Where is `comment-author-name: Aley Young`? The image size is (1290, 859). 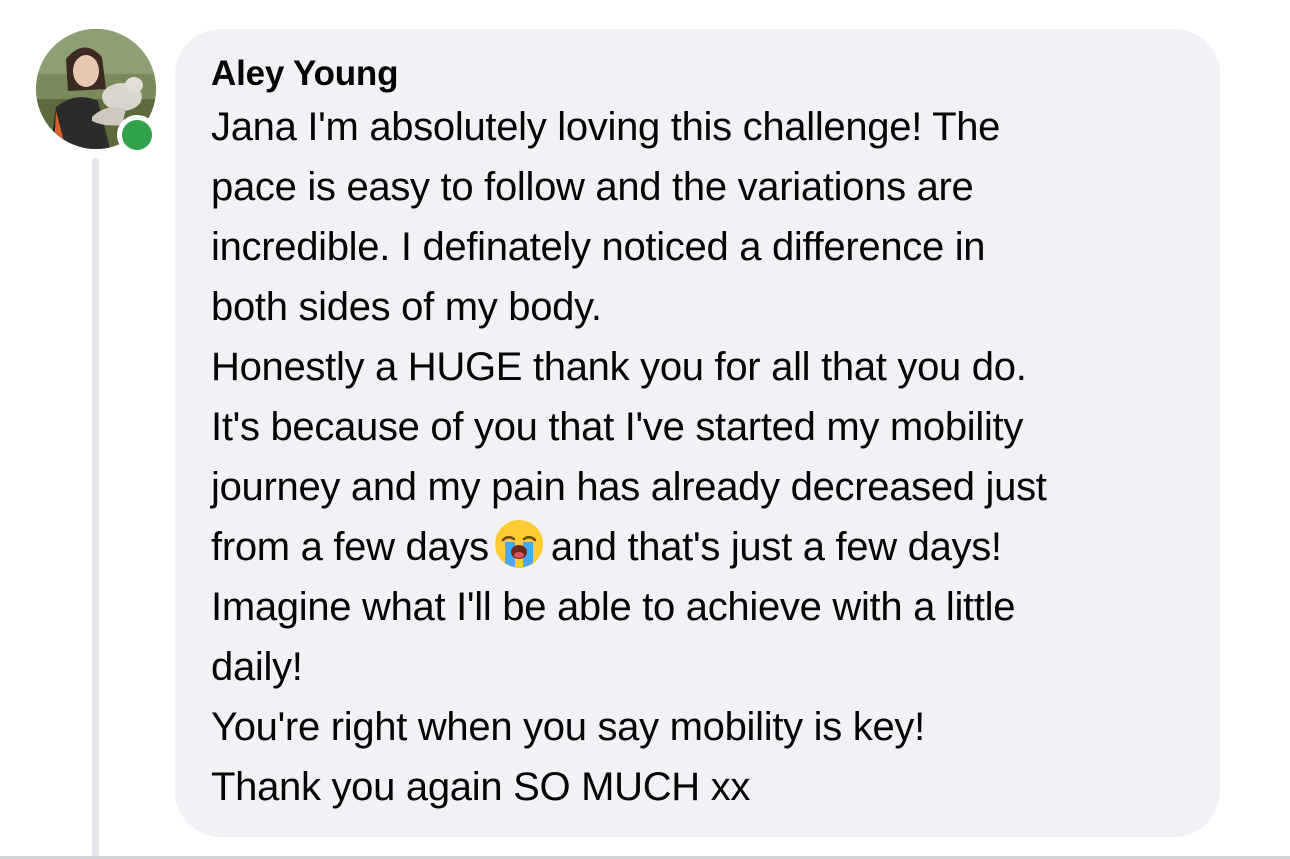 comment-author-name: Aley Young is located at coordinates (705, 74).